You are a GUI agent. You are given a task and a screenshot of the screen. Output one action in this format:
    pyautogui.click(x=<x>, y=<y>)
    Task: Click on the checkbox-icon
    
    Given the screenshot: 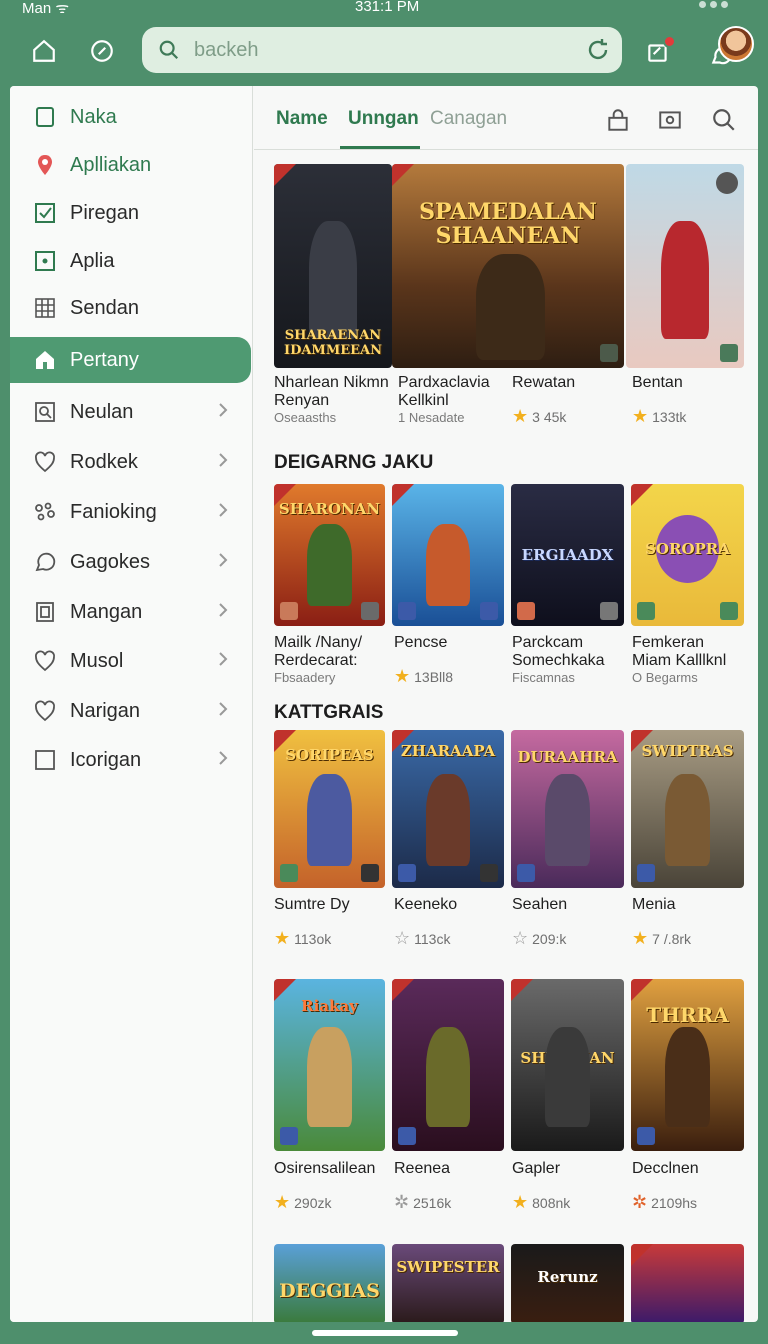 What is the action you would take?
    pyautogui.click(x=45, y=213)
    